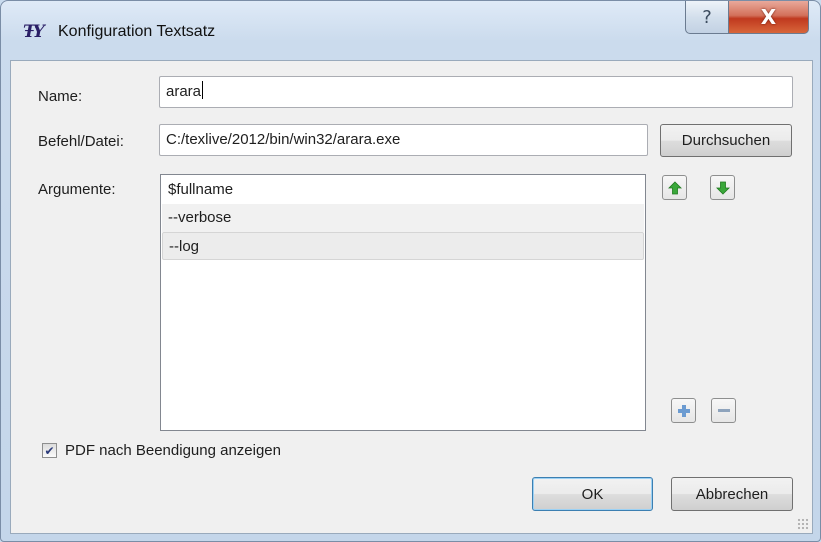 This screenshot has width=821, height=542. I want to click on app-icon: ŦY, so click(34, 32).